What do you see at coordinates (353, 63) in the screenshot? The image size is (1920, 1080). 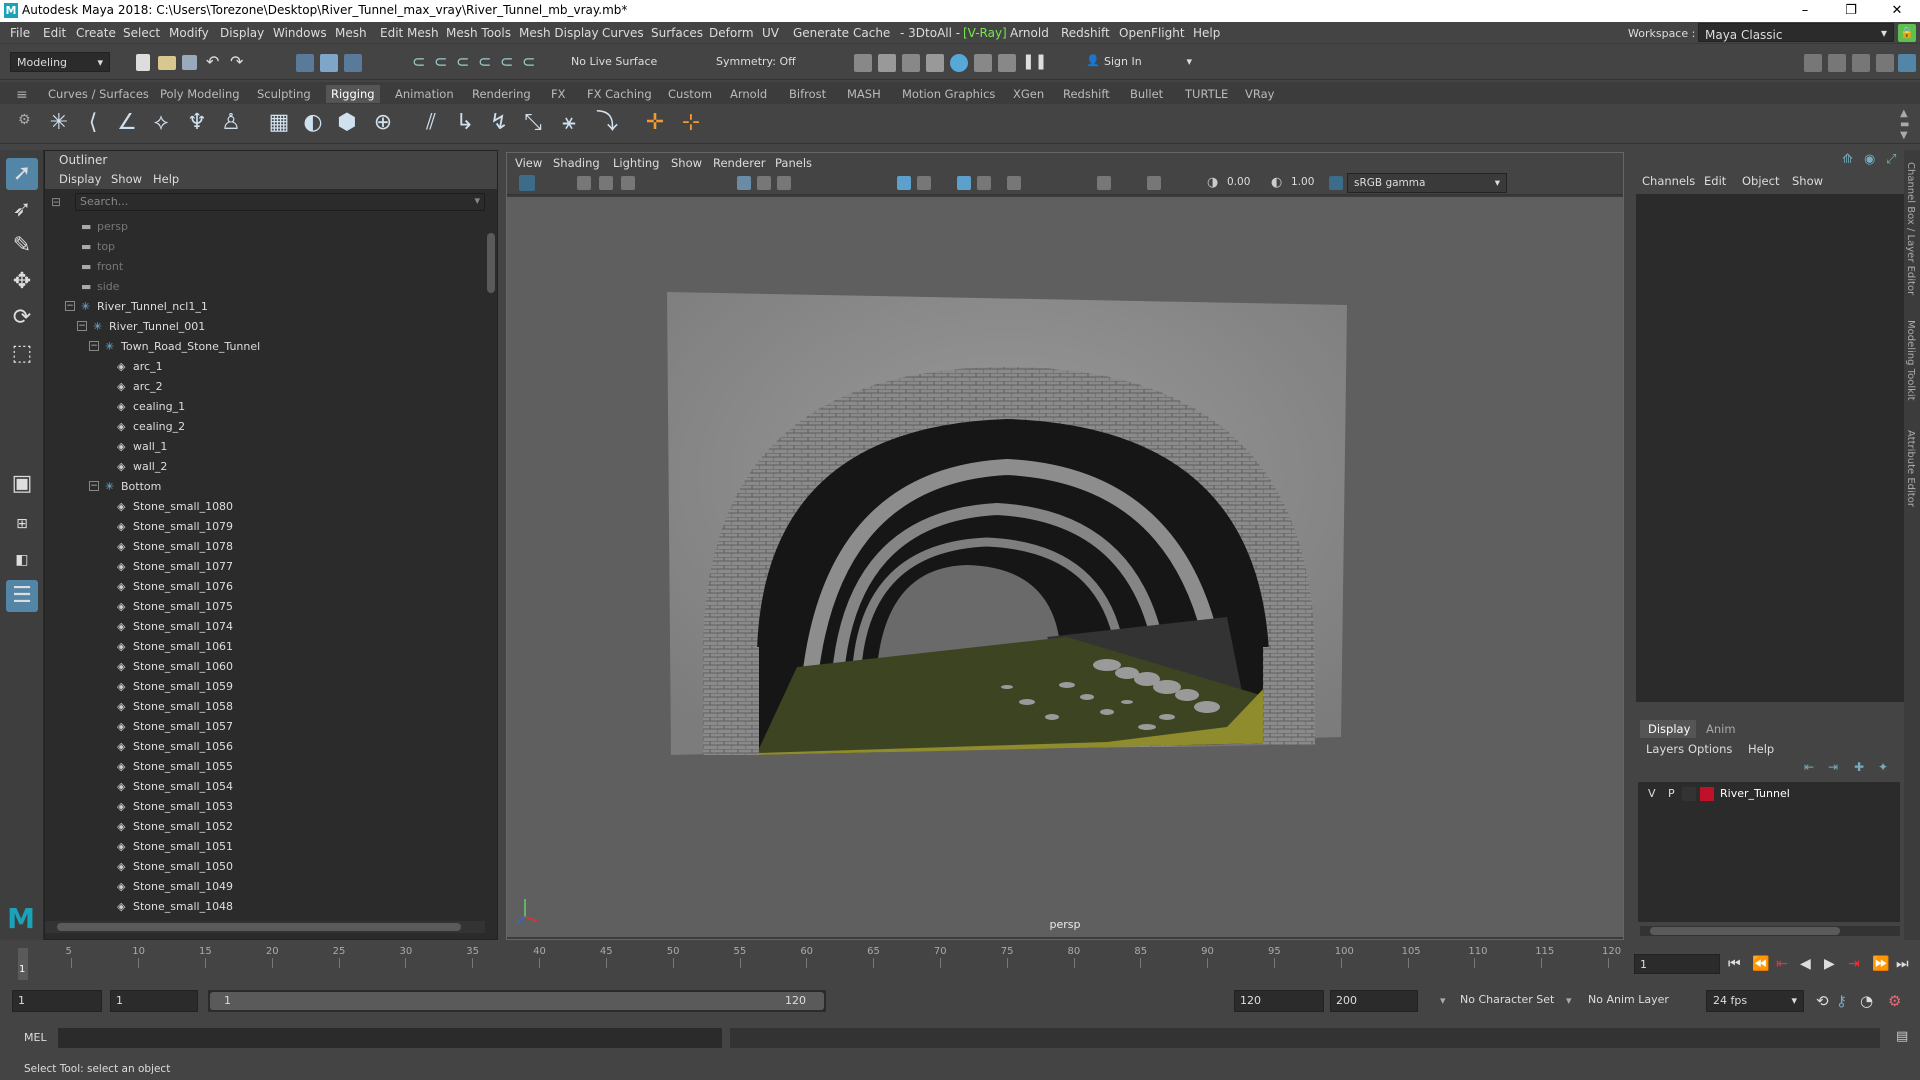 I see `select-component-icon` at bounding box center [353, 63].